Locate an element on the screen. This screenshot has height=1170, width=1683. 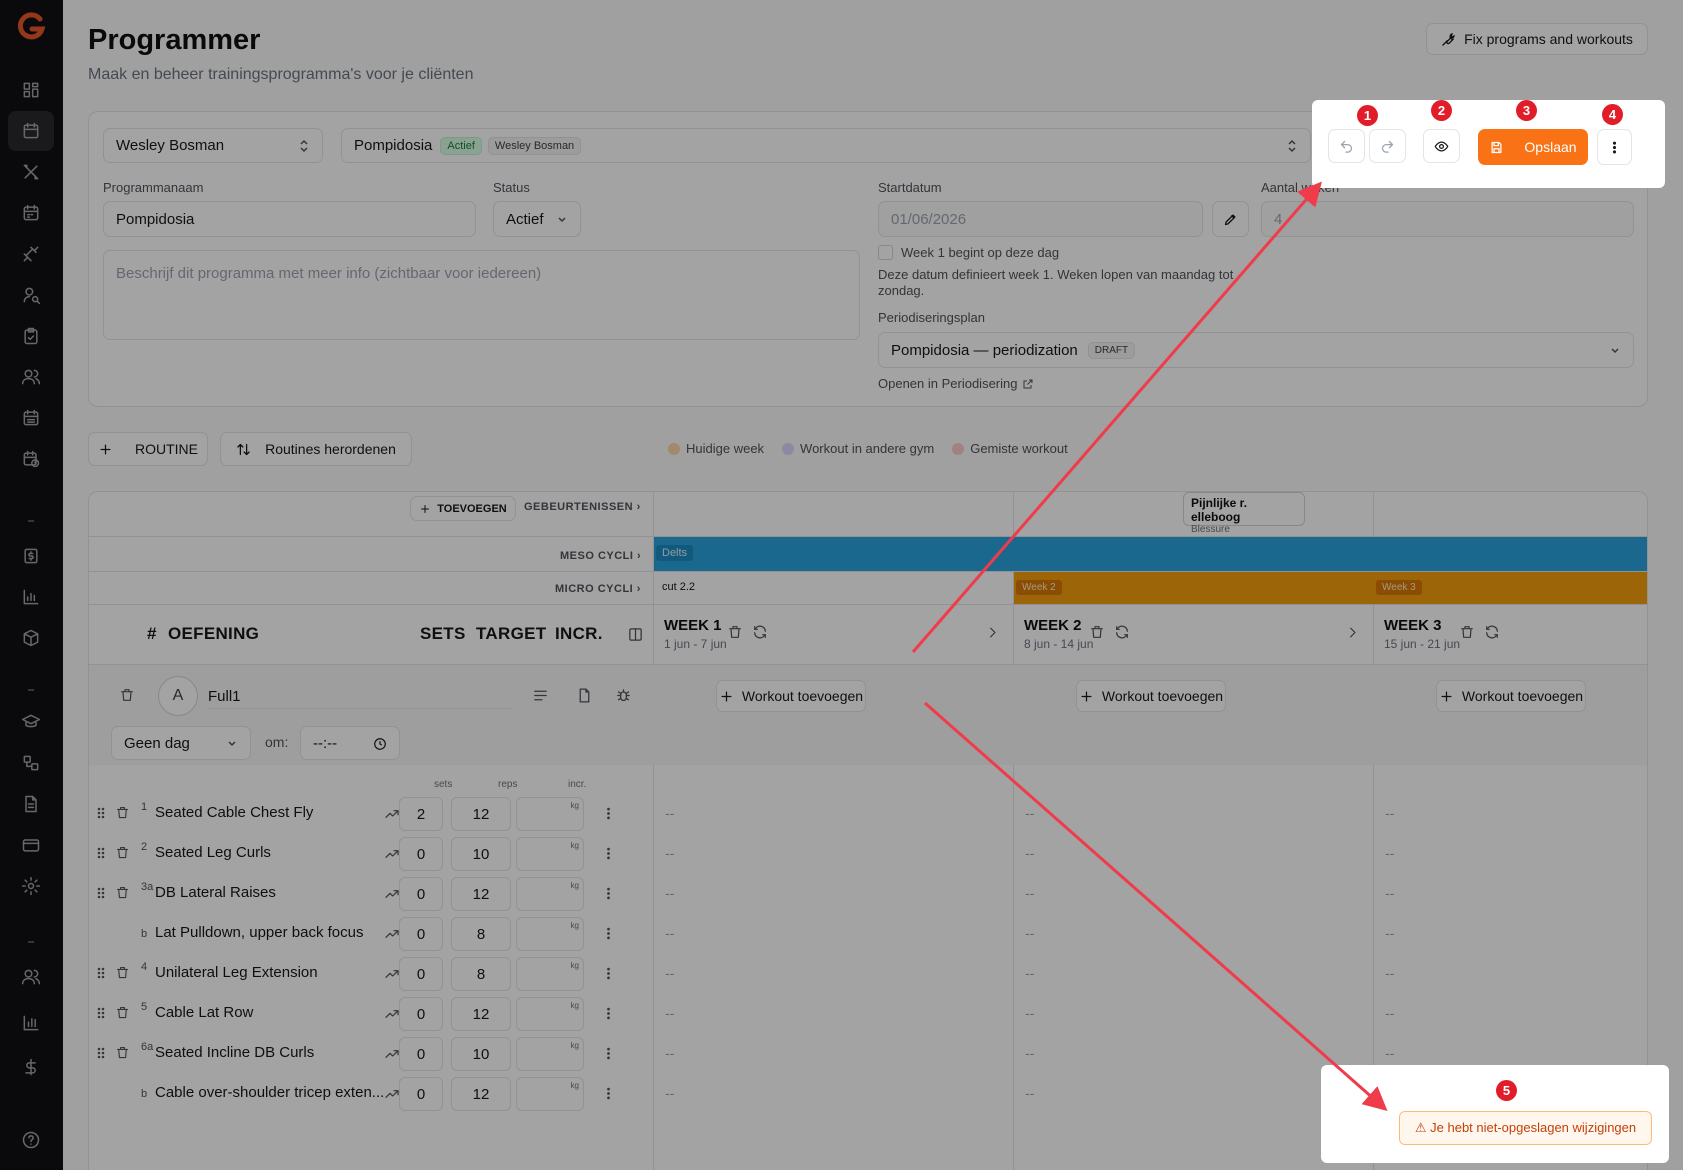
arrow-to-toolbar is located at coordinates (1116, 417).